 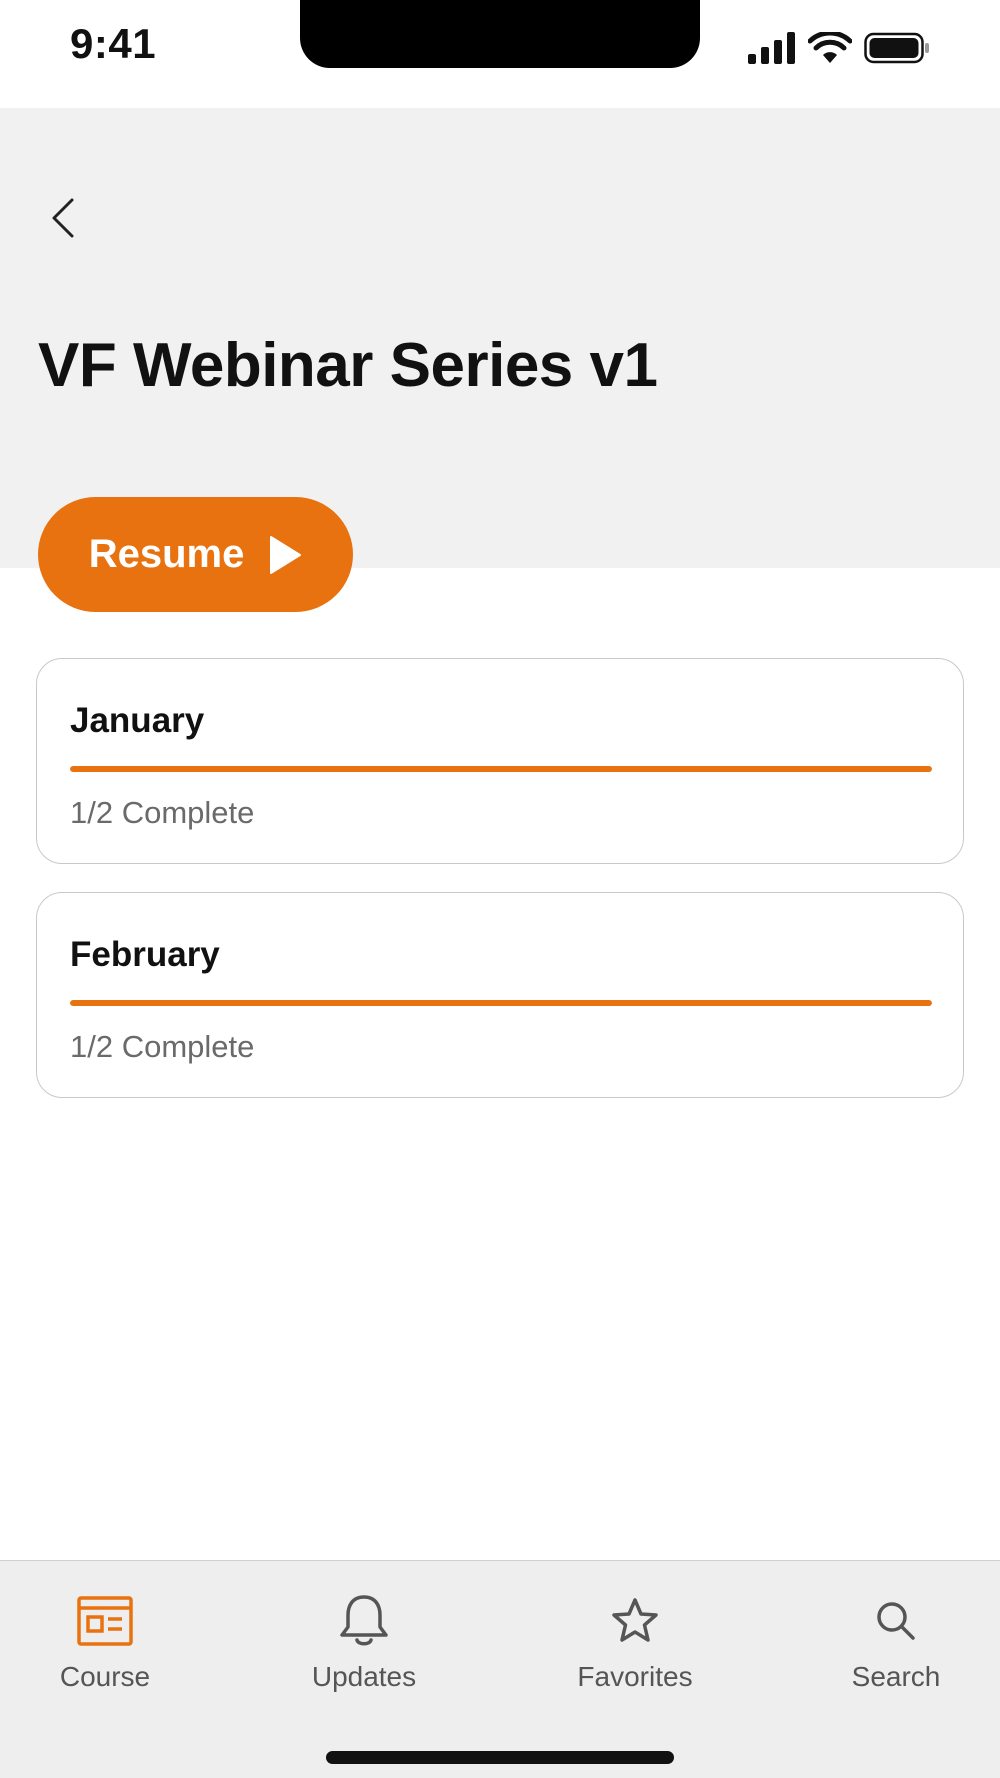 I want to click on back-button, so click(x=63, y=218).